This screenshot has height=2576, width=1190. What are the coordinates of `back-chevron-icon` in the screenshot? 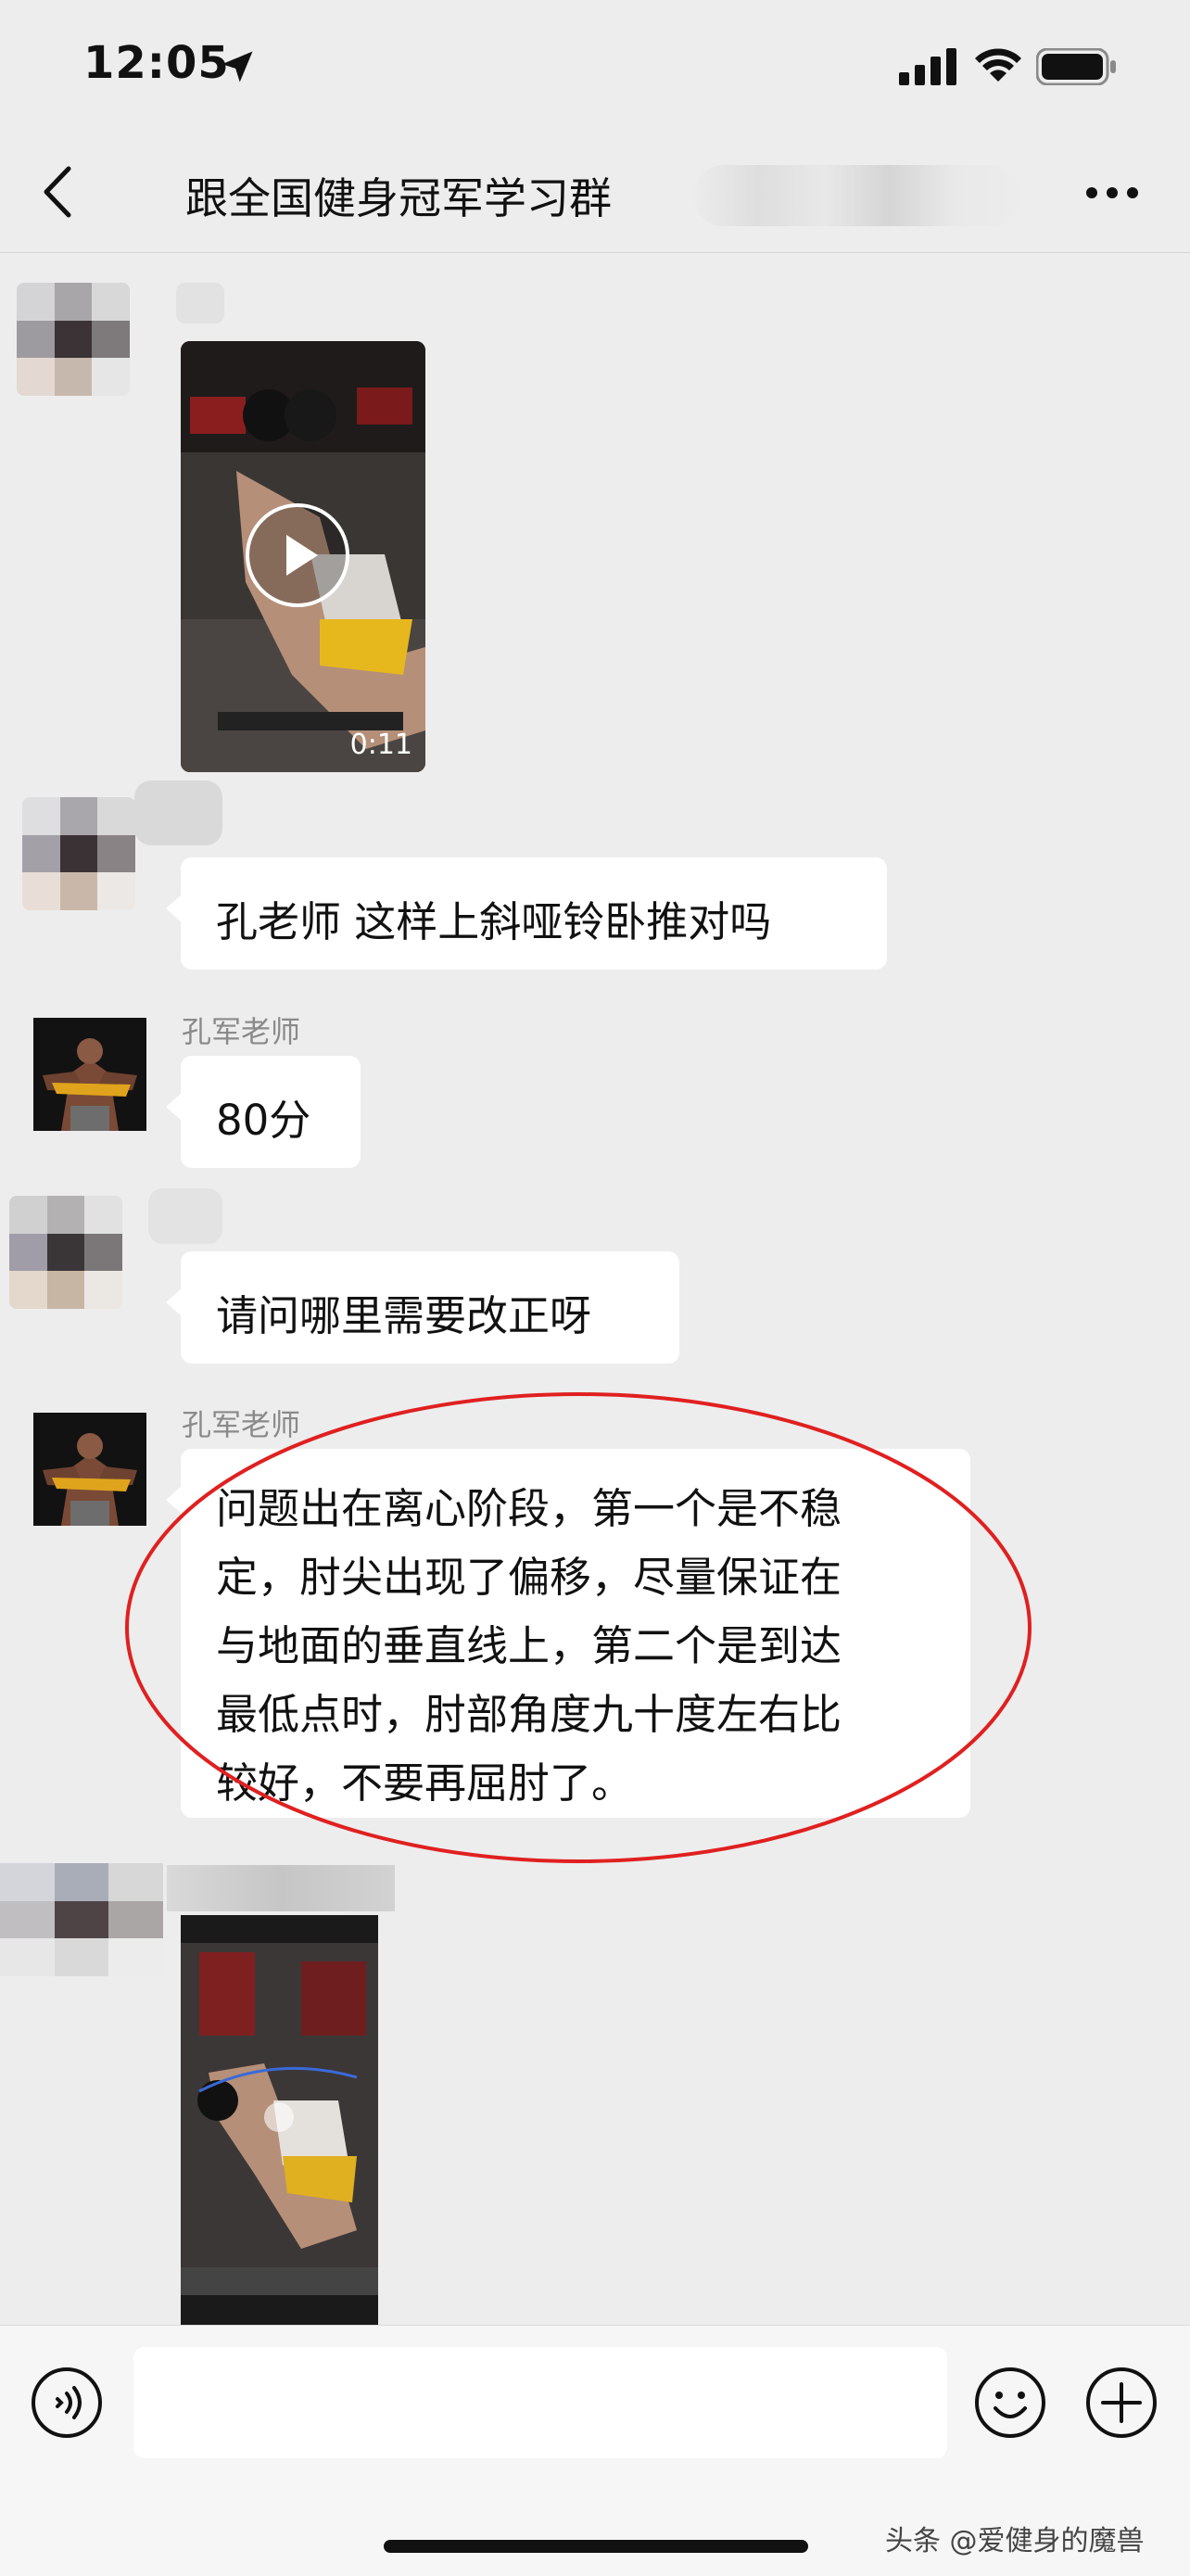 It's located at (57, 191).